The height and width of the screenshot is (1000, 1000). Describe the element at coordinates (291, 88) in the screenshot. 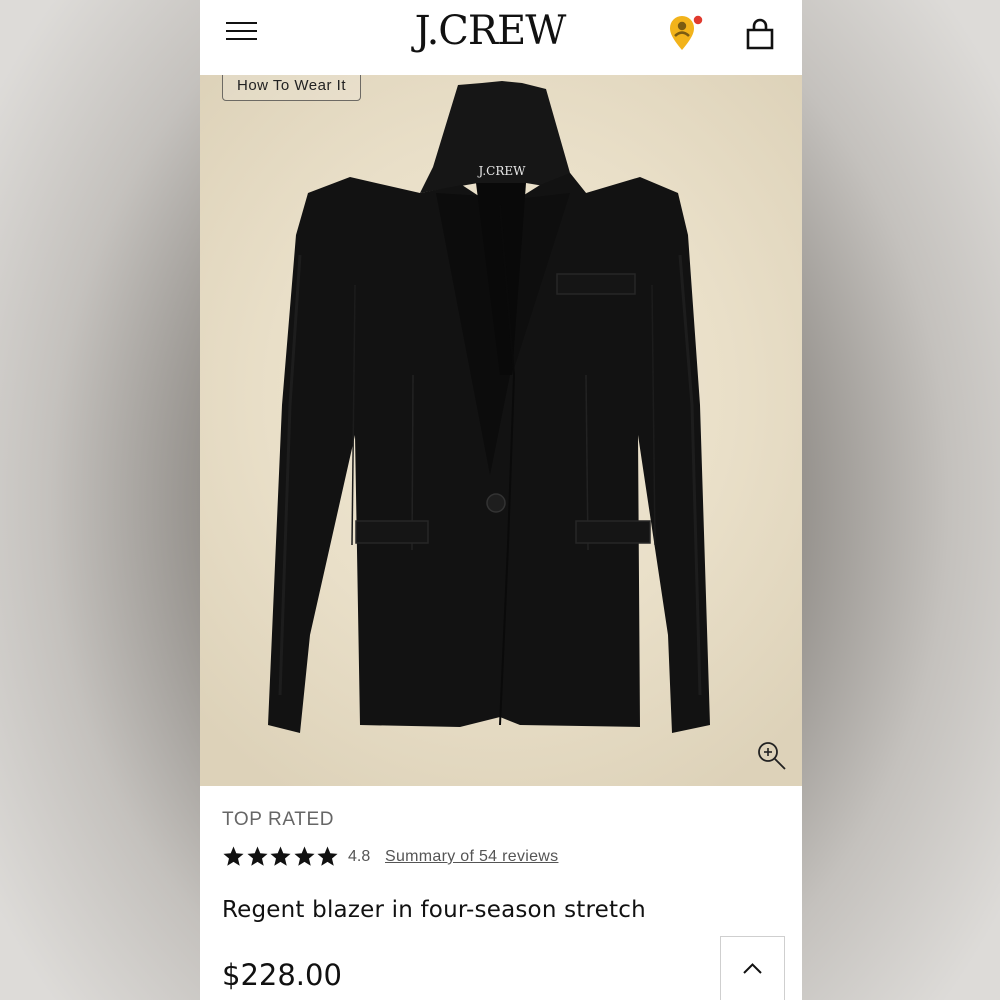

I see `how-to-wear-button: How To Wear It` at that location.